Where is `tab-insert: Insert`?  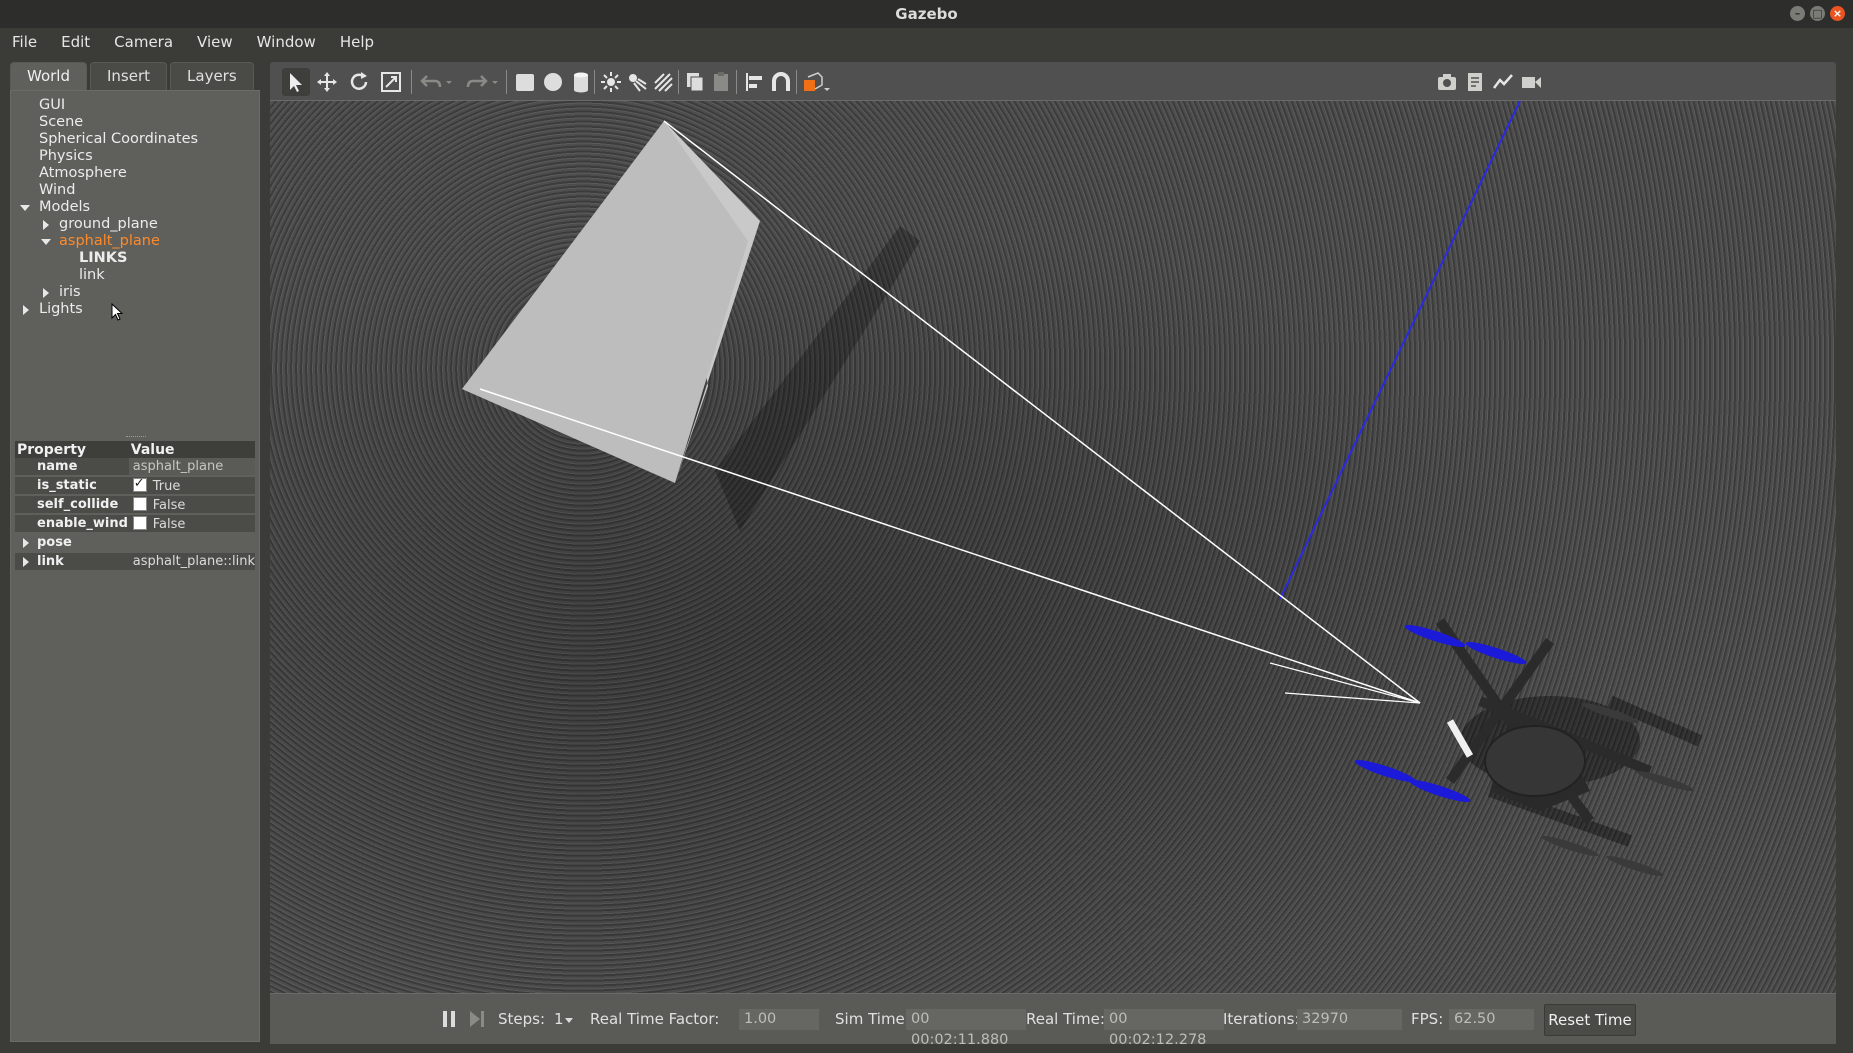
tab-insert: Insert is located at coordinates (129, 76).